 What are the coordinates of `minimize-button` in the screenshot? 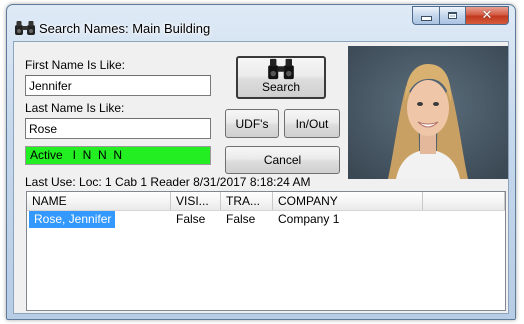 It's located at (425, 15).